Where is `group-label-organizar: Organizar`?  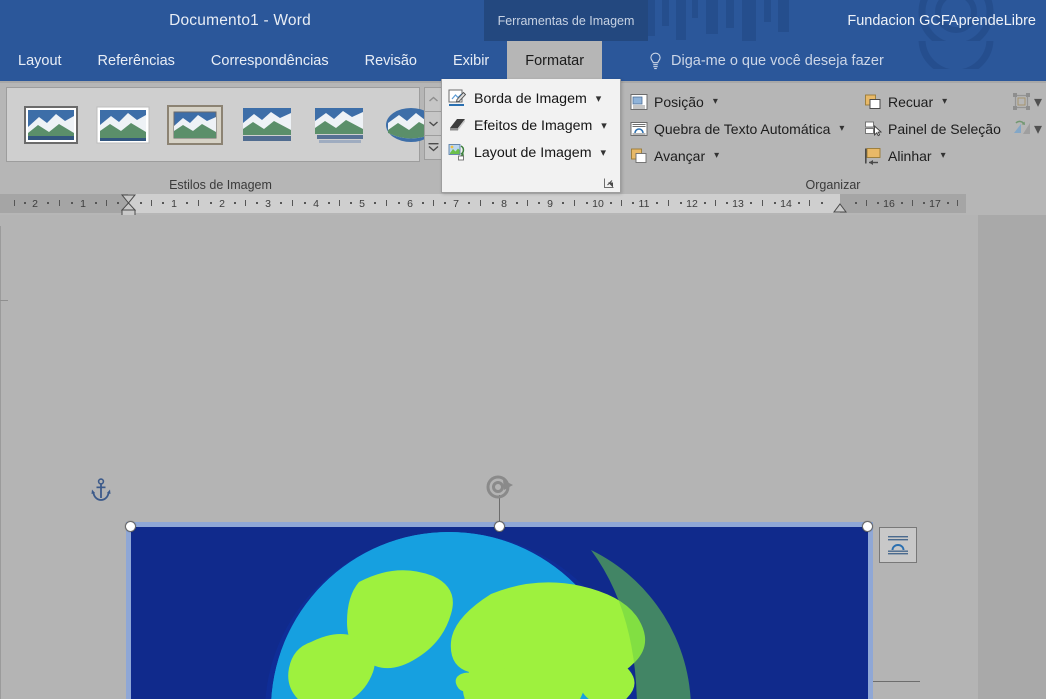 group-label-organizar: Organizar is located at coordinates (833, 185).